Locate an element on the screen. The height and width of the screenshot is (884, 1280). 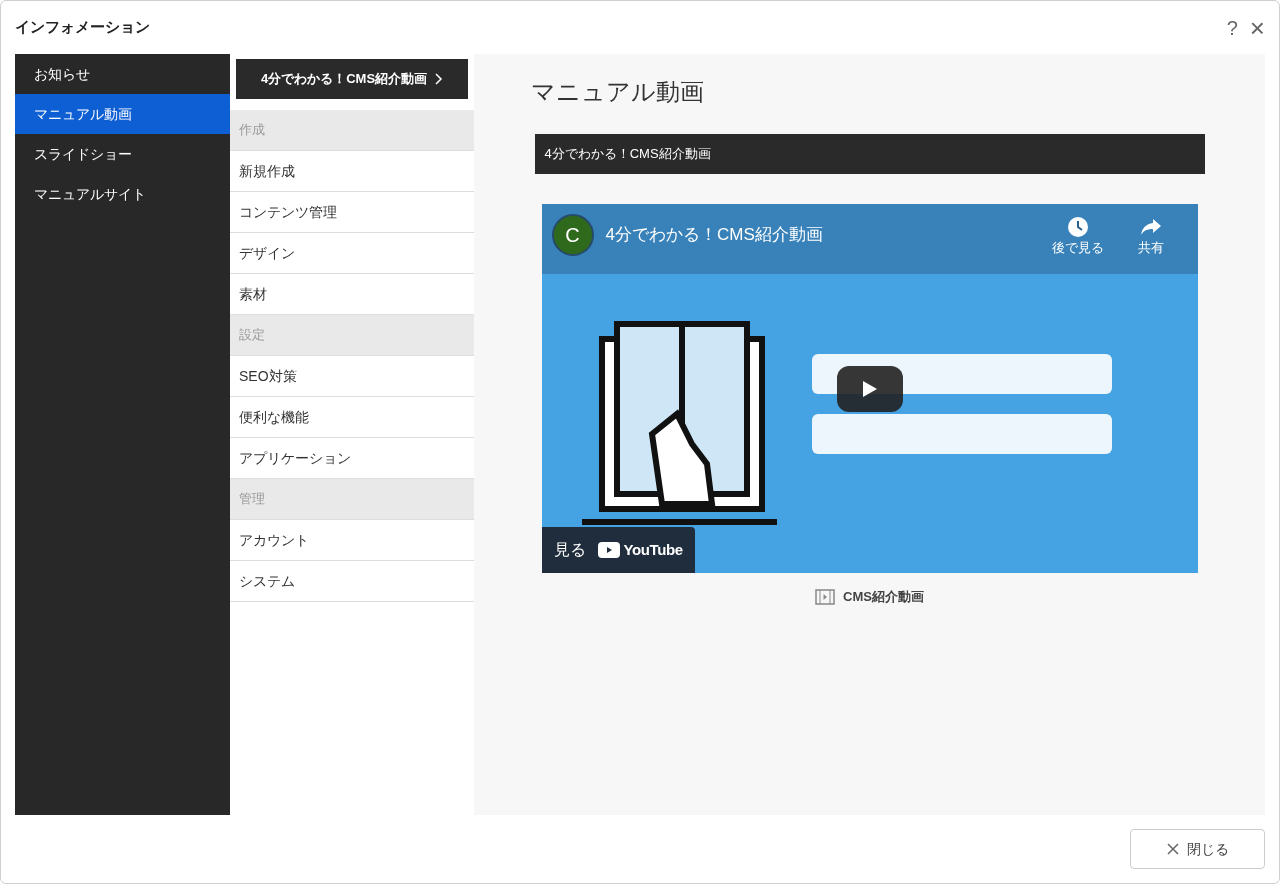
video-link-button: 4分でわかる！CMS紹介動画 is located at coordinates (352, 79).